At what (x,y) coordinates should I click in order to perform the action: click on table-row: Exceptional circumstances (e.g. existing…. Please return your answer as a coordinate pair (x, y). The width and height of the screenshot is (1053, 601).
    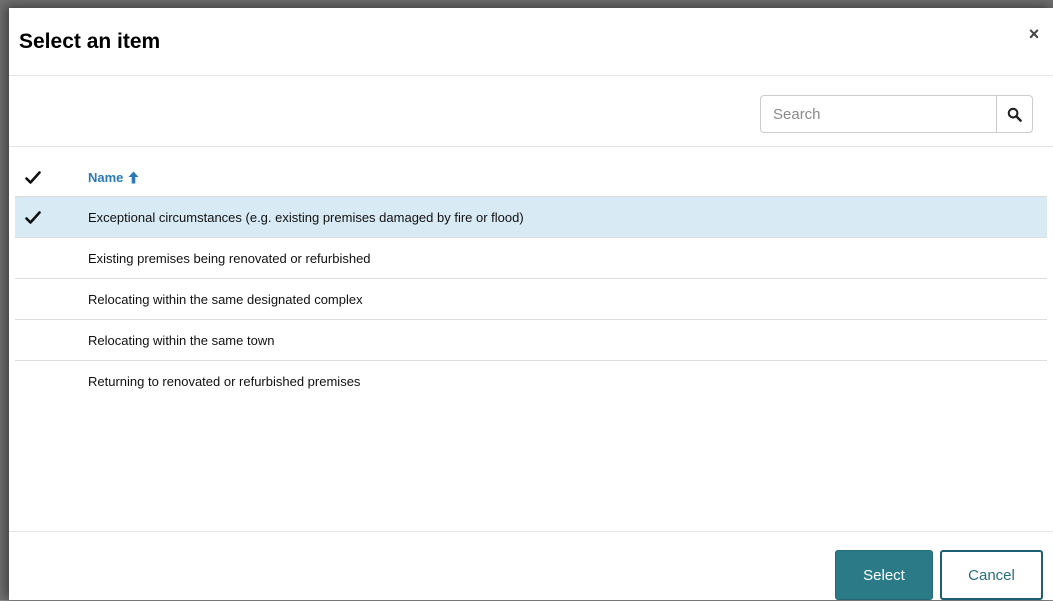
    Looking at the image, I should click on (531, 217).